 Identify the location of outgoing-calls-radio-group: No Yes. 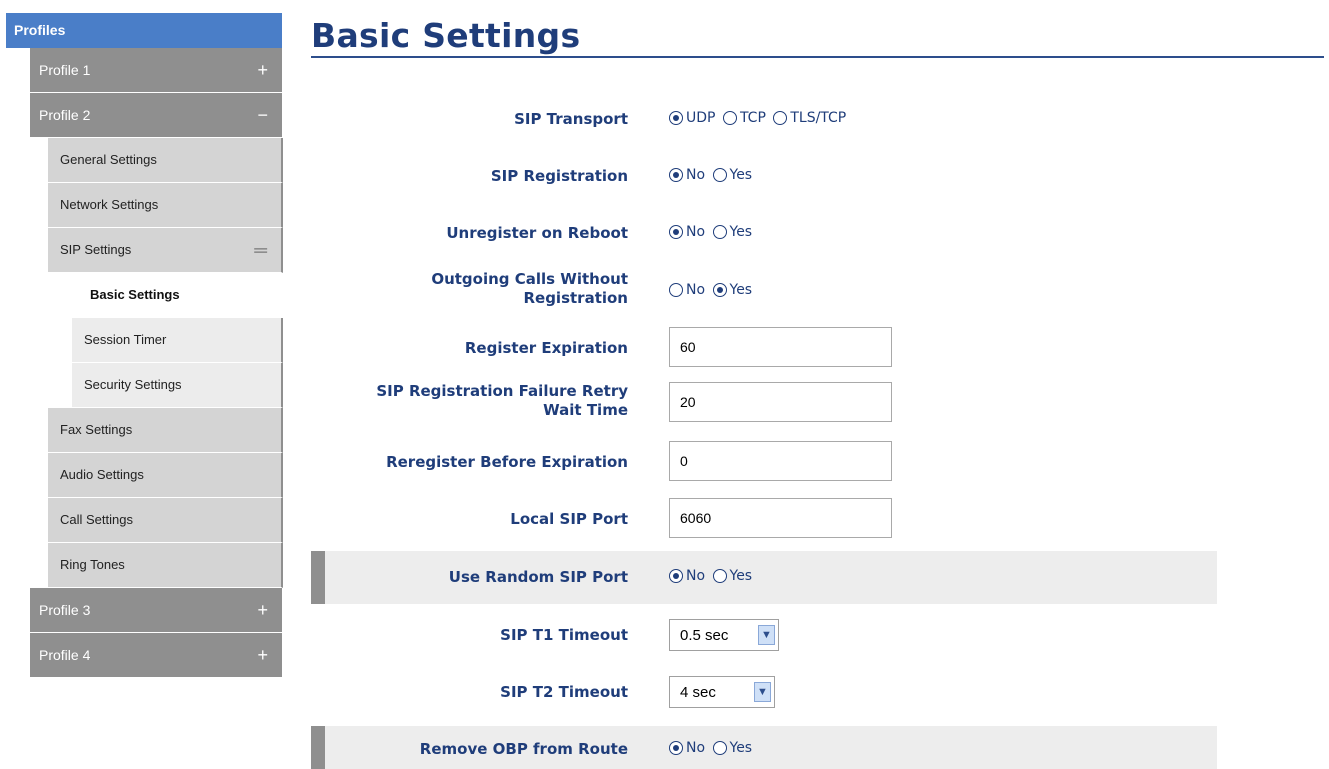
(712, 292).